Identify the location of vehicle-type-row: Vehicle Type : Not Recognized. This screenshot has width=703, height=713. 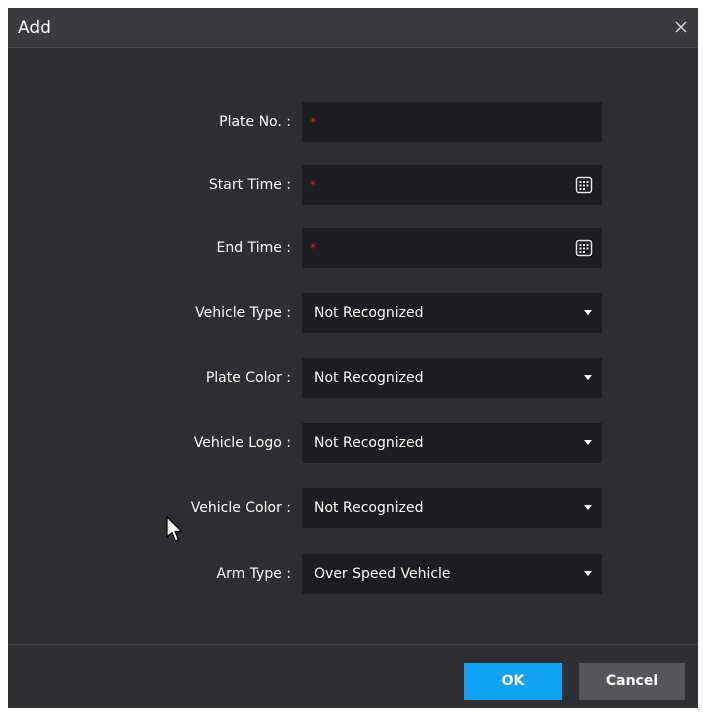
(353, 313).